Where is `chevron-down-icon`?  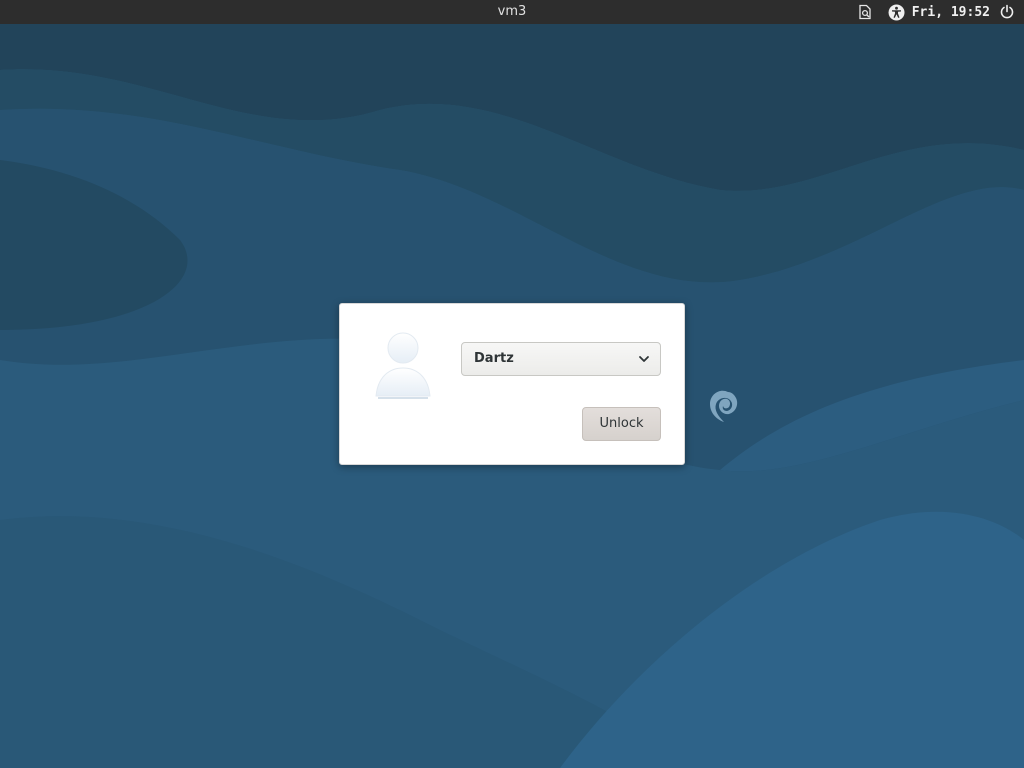
chevron-down-icon is located at coordinates (644, 359).